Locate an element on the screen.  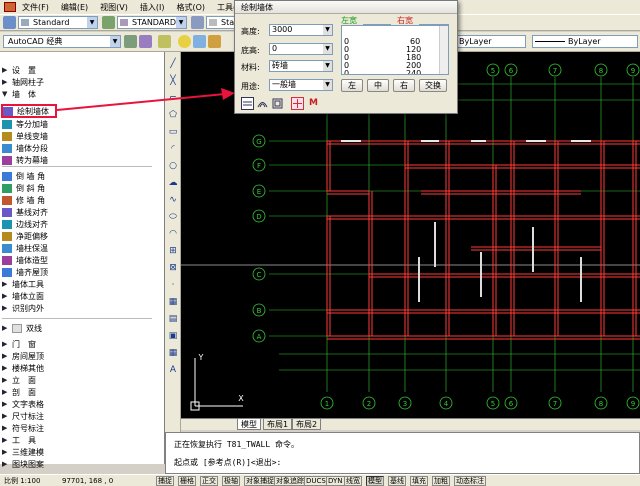
menu-insert: 插入(I) is located at coordinates (152, 7).